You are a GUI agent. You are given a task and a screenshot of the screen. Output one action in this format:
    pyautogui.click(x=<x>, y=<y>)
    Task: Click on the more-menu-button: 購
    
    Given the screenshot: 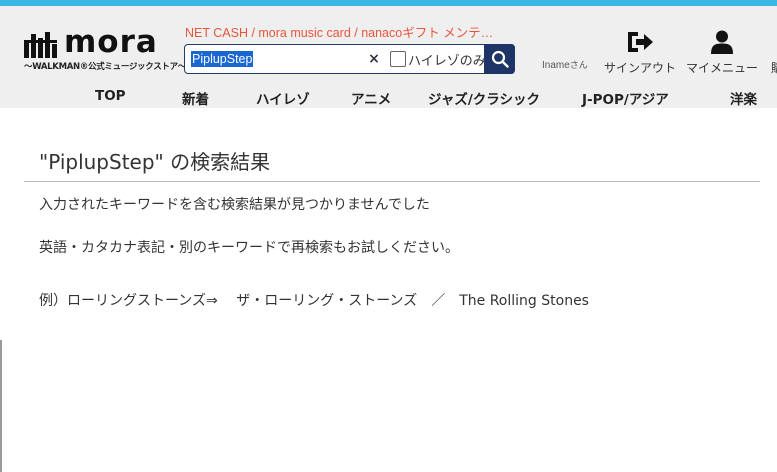 What is the action you would take?
    pyautogui.click(x=773, y=53)
    